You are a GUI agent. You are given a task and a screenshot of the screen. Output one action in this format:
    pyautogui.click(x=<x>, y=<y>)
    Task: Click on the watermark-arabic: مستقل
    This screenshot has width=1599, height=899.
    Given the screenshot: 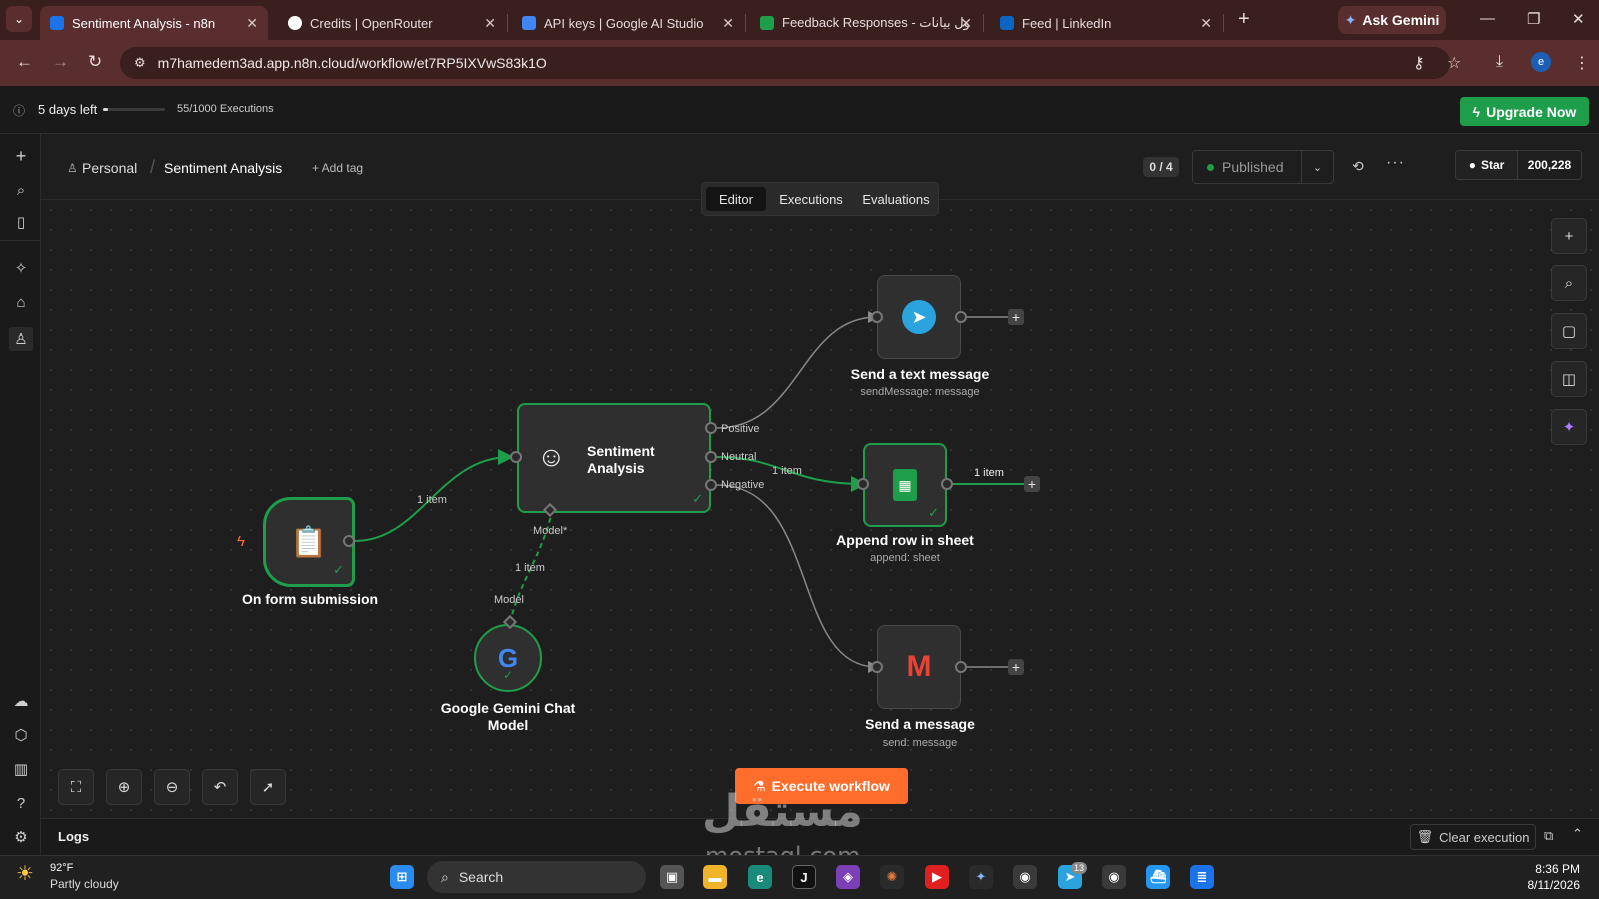 What is the action you would take?
    pyautogui.click(x=782, y=811)
    